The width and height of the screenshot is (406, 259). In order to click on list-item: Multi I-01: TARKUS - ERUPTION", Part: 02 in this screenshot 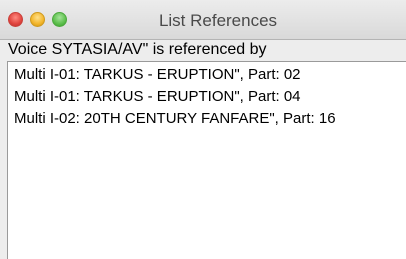, I will do `click(207, 75)`.